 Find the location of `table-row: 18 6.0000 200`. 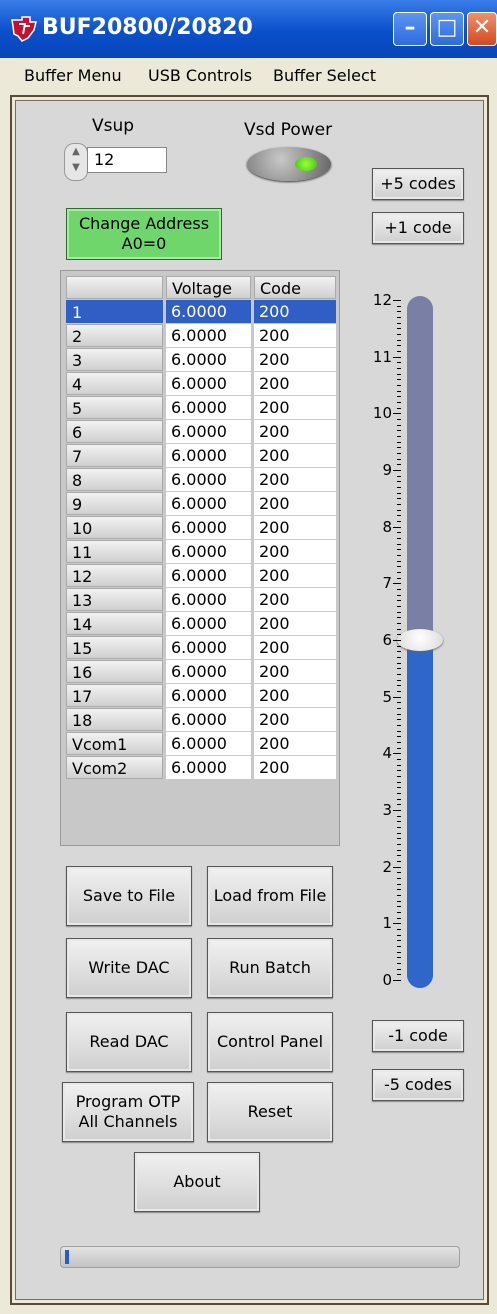

table-row: 18 6.0000 200 is located at coordinates (201, 720).